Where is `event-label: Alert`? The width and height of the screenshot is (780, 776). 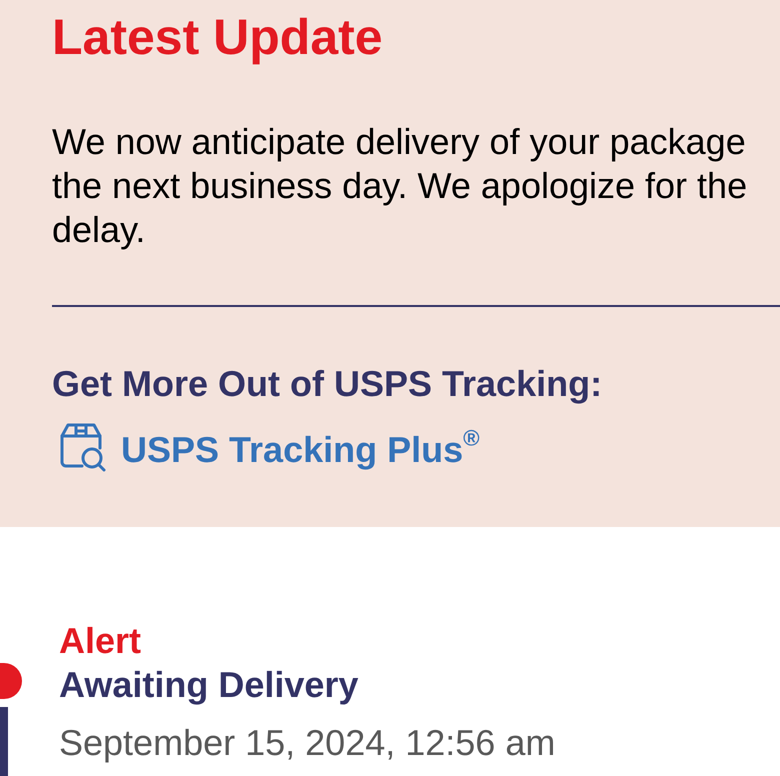 event-label: Alert is located at coordinates (100, 641).